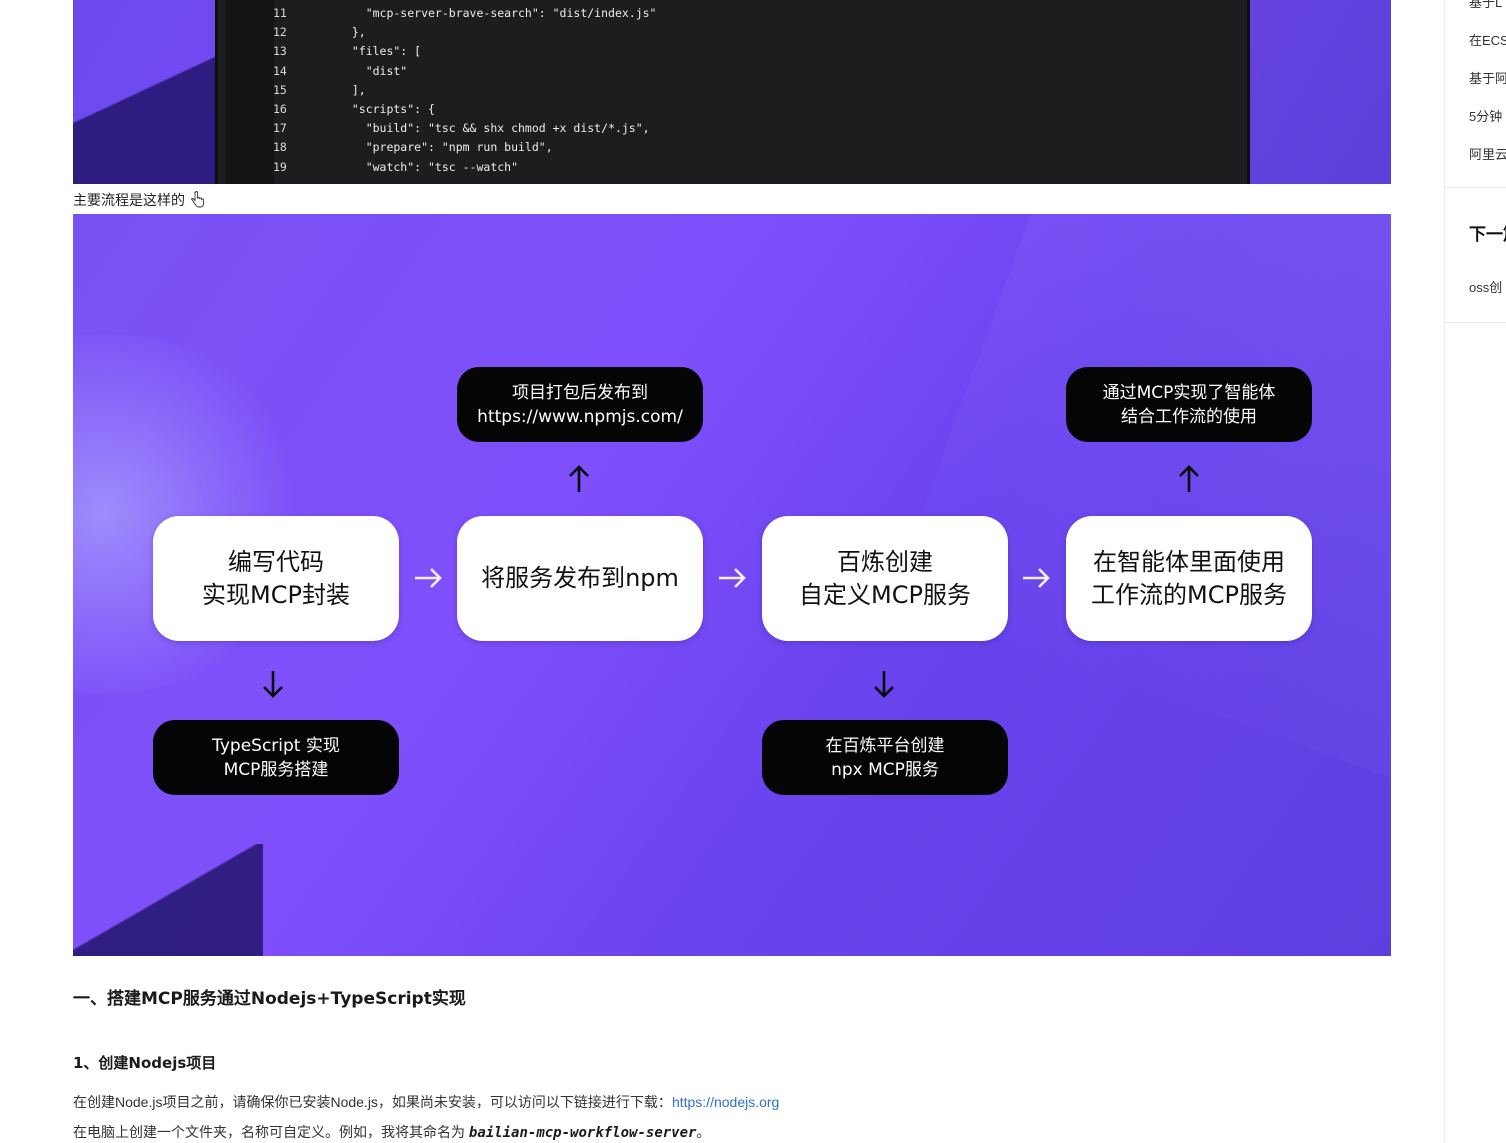  What do you see at coordinates (1487, 153) in the screenshot?
I see `sidebar-article-link: 阿里云` at bounding box center [1487, 153].